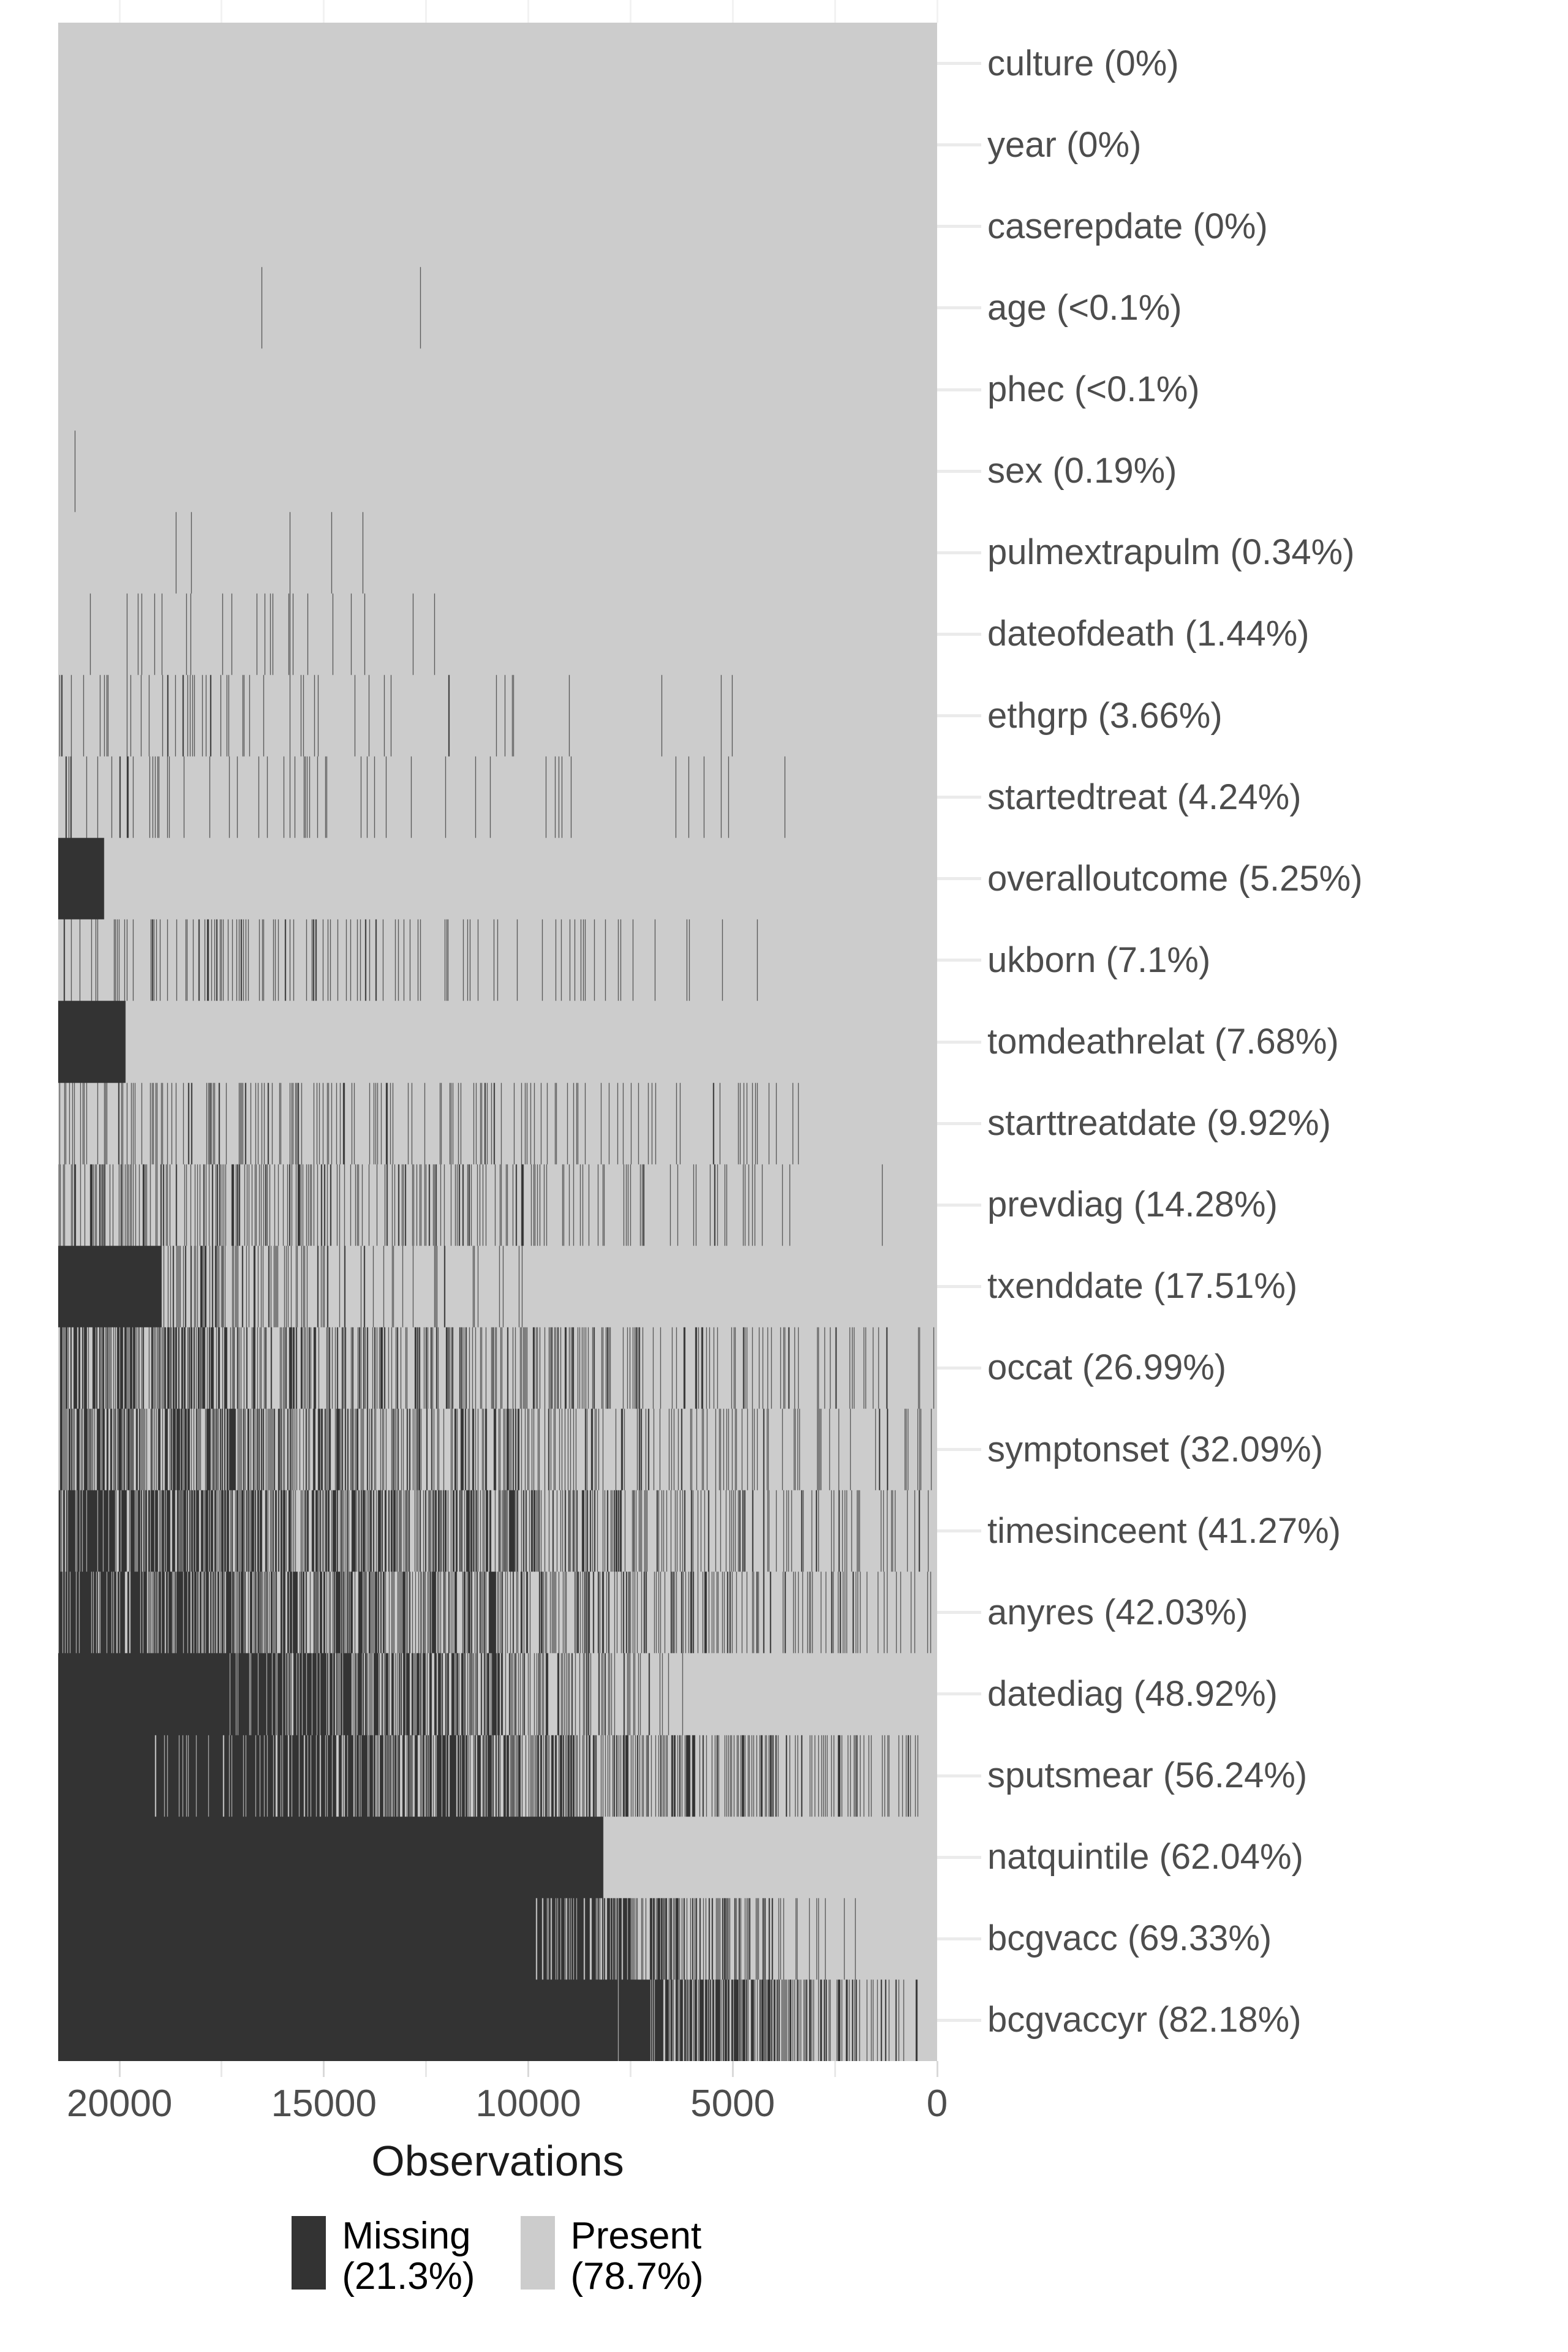 The width and height of the screenshot is (1568, 2352). Describe the element at coordinates (637, 2276) in the screenshot. I see `legend-present-line2: (78.7%)` at that location.